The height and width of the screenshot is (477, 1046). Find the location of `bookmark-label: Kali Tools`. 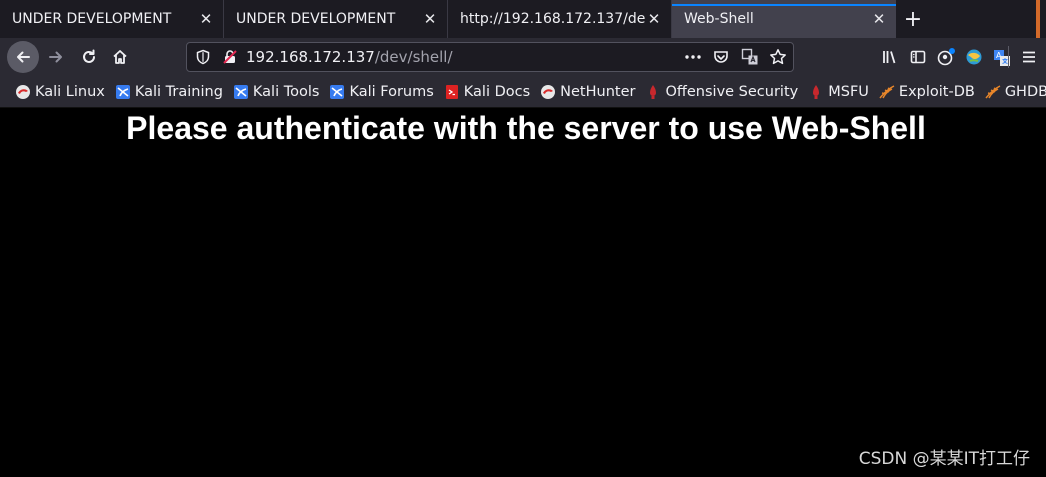

bookmark-label: Kali Tools is located at coordinates (286, 91).